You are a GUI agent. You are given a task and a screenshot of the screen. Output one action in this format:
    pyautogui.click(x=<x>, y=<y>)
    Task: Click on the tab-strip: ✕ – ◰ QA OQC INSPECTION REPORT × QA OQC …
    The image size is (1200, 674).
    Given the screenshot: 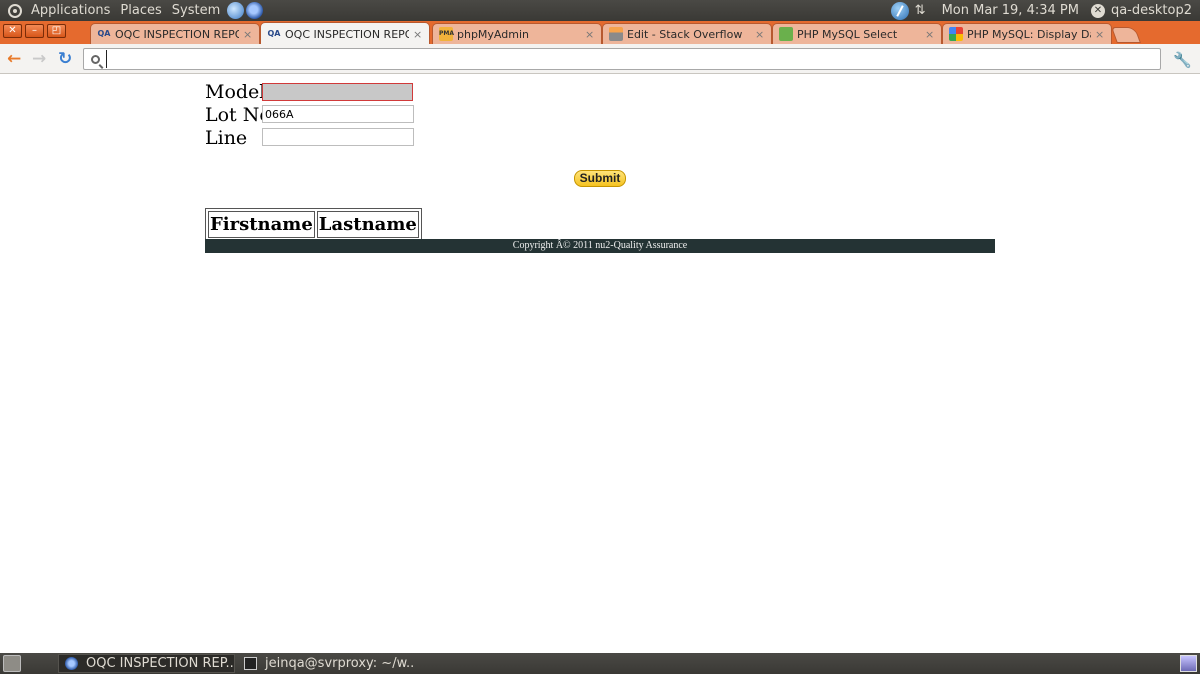 What is the action you would take?
    pyautogui.click(x=600, y=33)
    